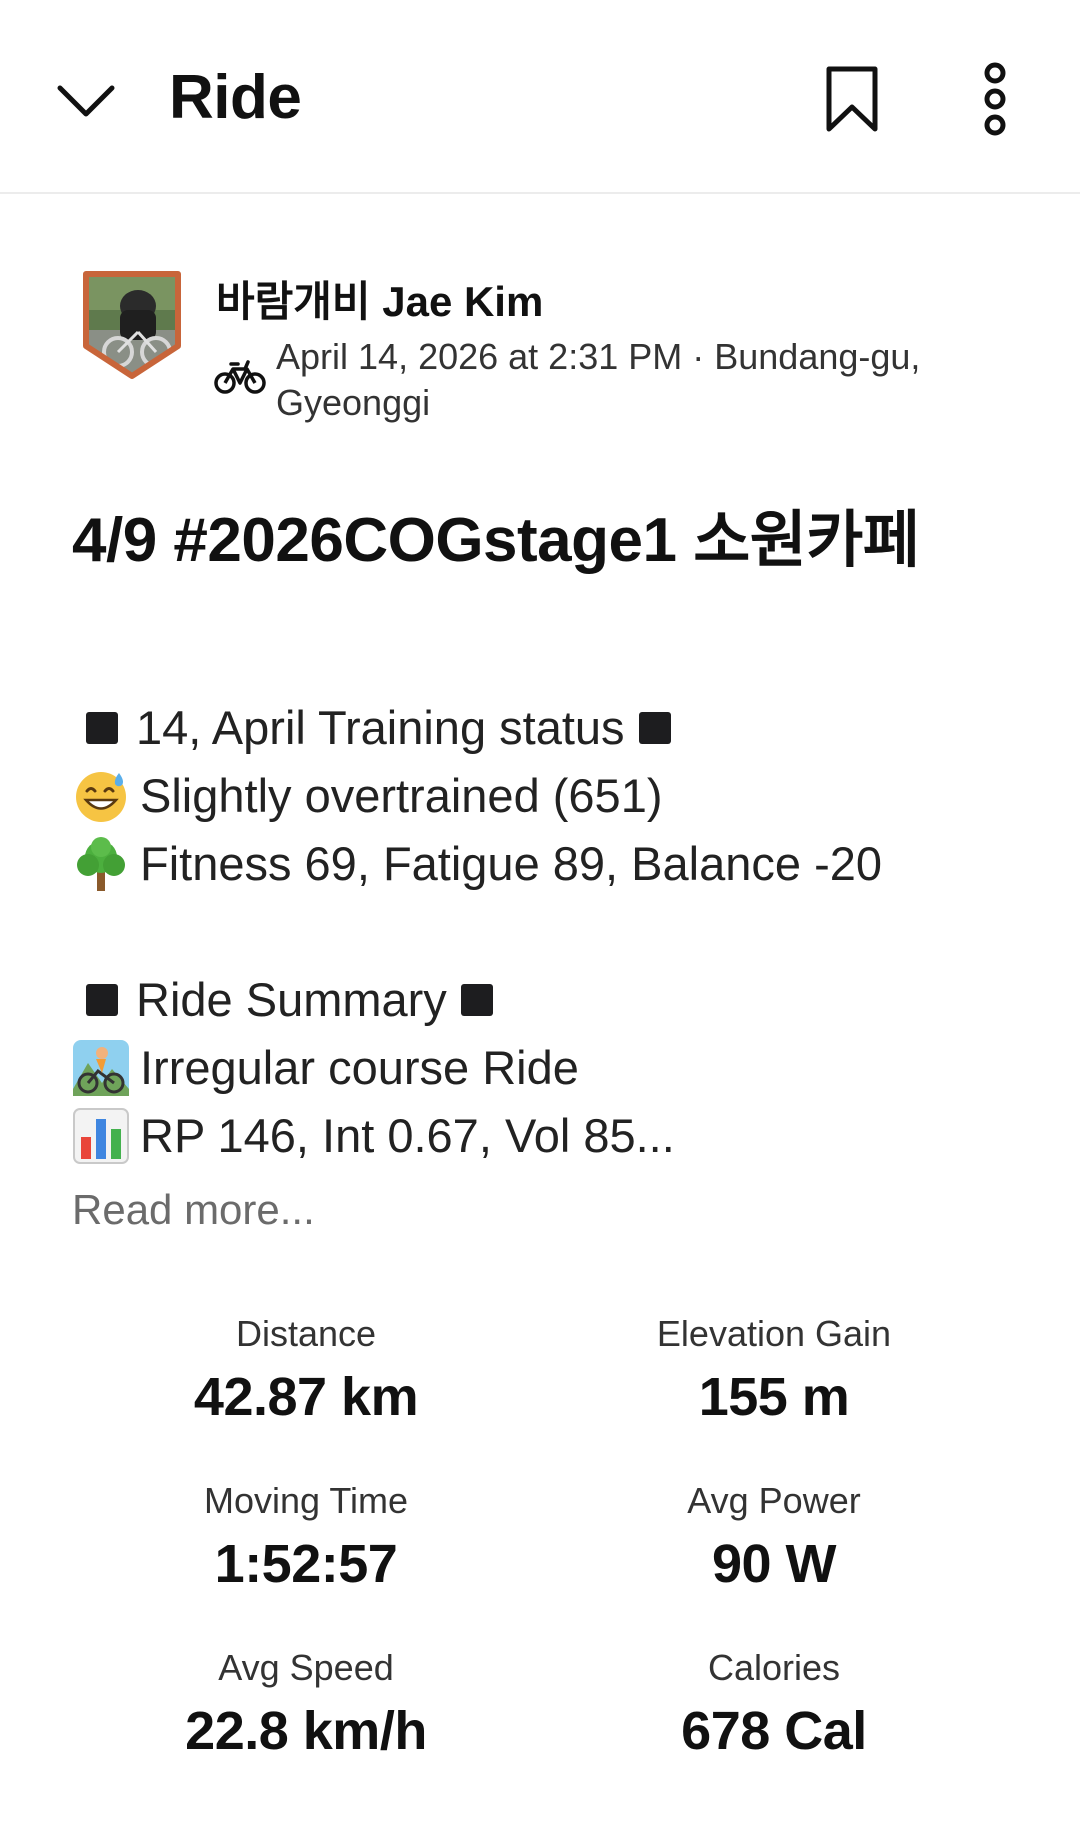  Describe the element at coordinates (306, 1731) in the screenshot. I see `stat-value: 22.8 km/h` at that location.